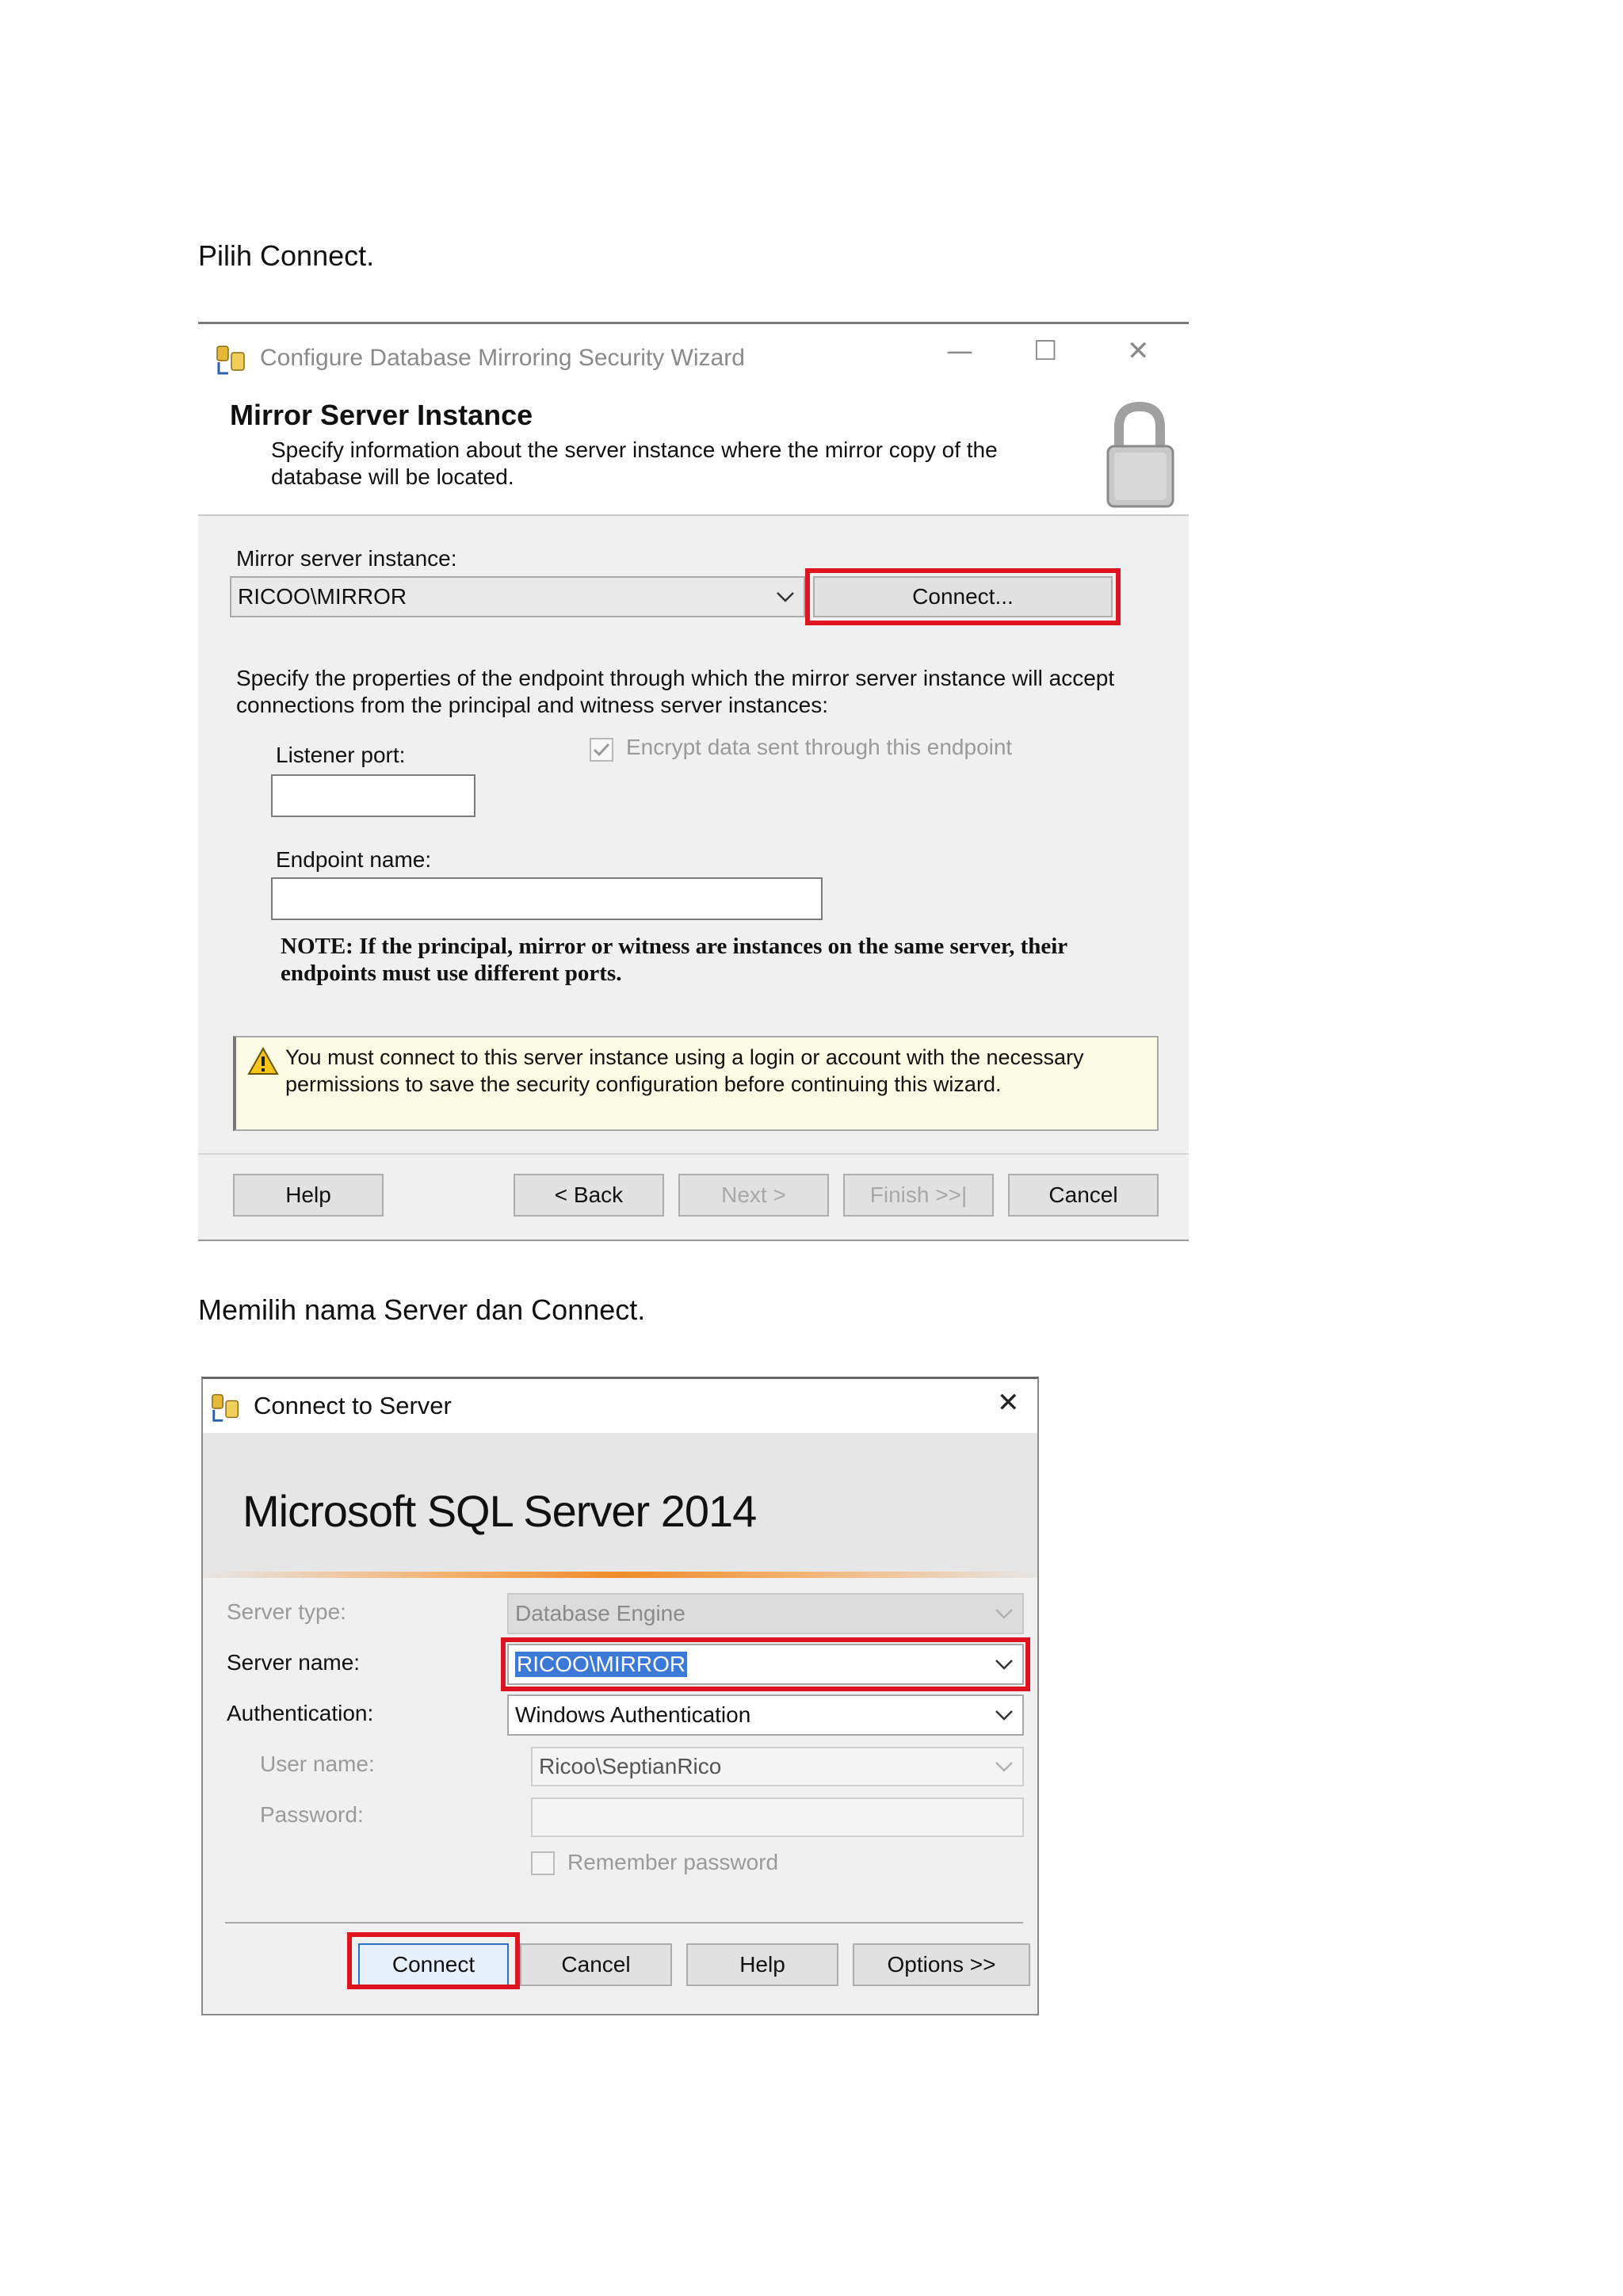 Image resolution: width=1623 pixels, height=2296 pixels. Describe the element at coordinates (286, 255) in the screenshot. I see `caption-pilih-connect: Pilih Connect.` at that location.